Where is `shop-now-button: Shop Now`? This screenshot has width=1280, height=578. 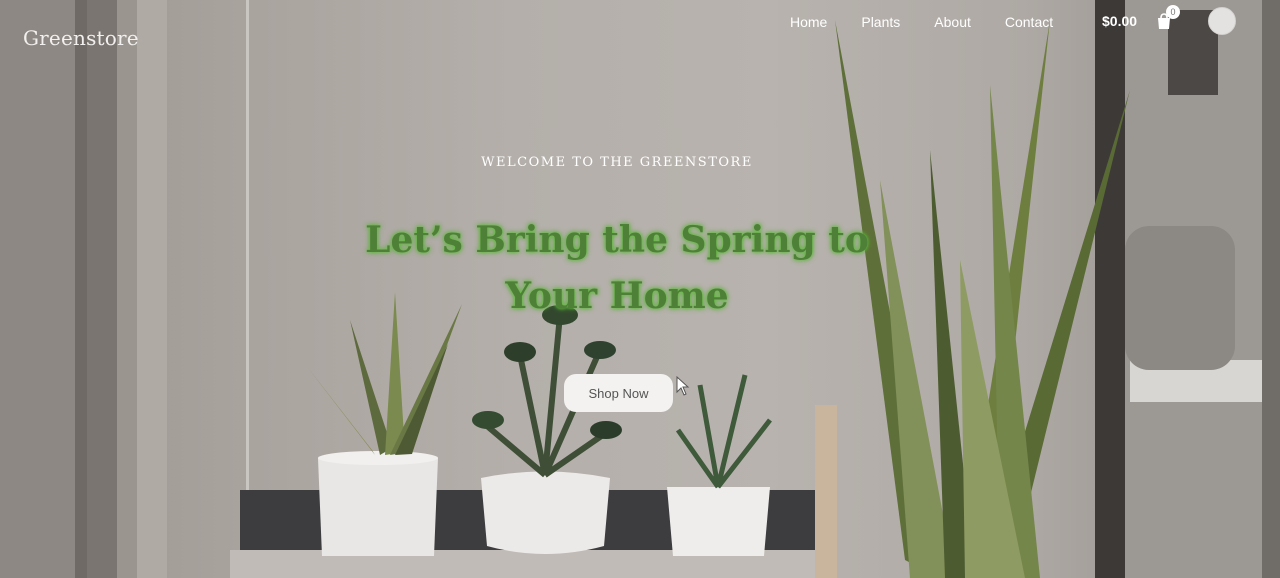
shop-now-button: Shop Now is located at coordinates (618, 393).